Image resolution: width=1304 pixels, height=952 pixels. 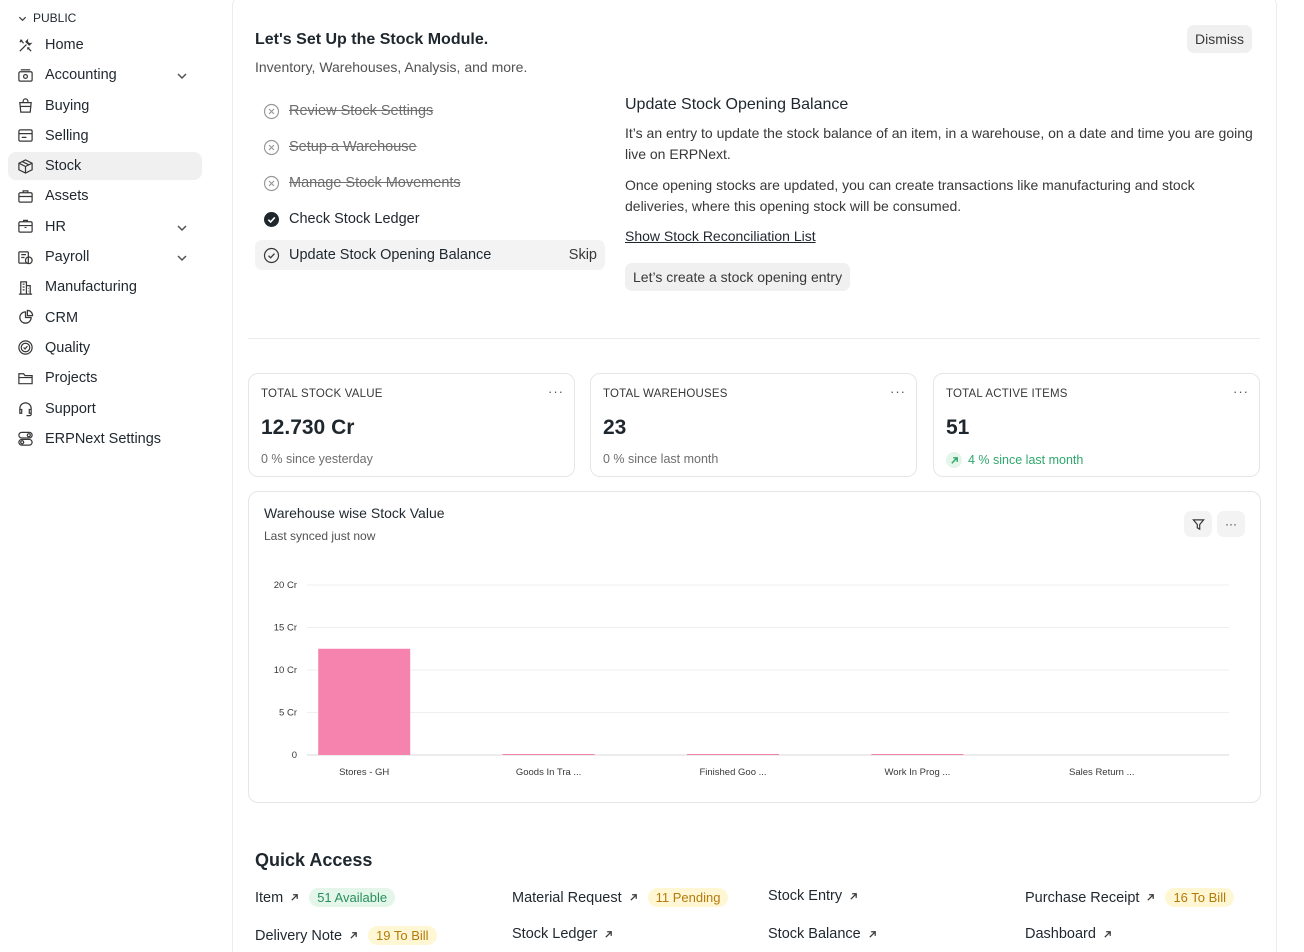 What do you see at coordinates (430, 219) in the screenshot?
I see `onboarding-step: Check Stock Ledger` at bounding box center [430, 219].